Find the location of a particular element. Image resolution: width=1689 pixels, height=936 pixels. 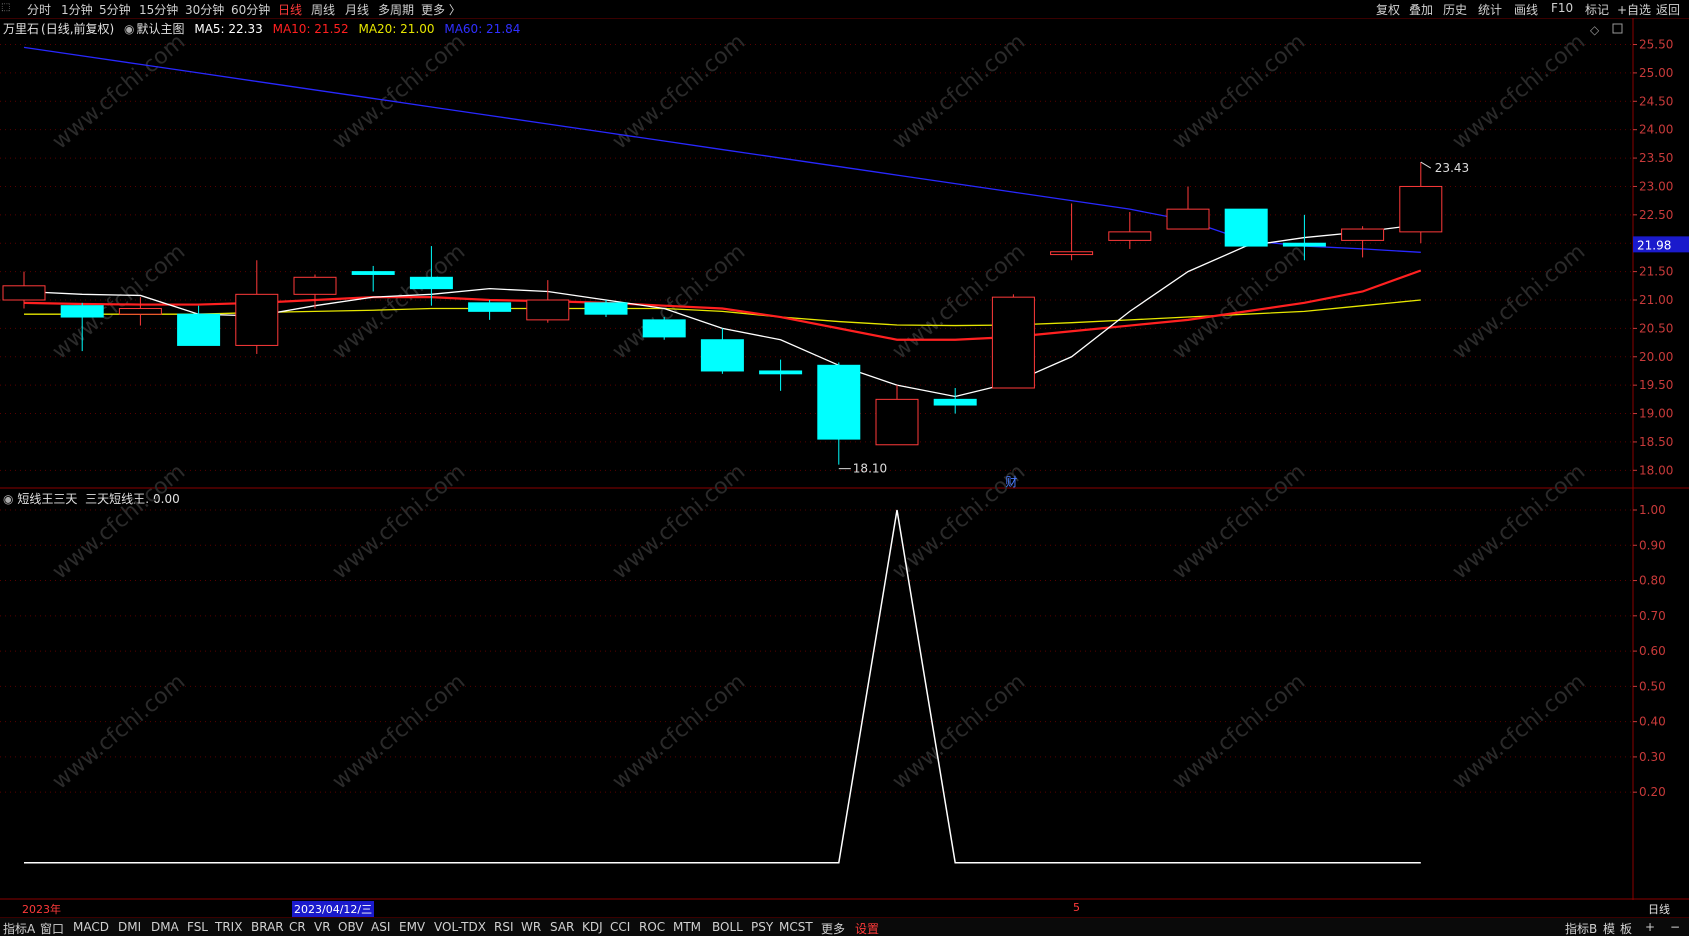

indicator-tab-2: MACD is located at coordinates (91, 927).